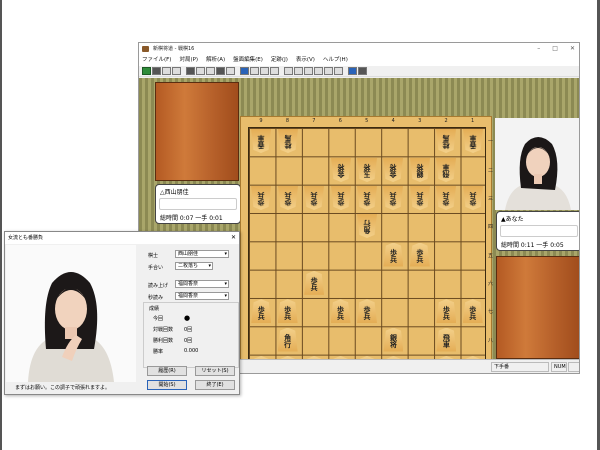 The width and height of the screenshot is (600, 450). What do you see at coordinates (335, 60) in the screenshot?
I see `menu-item-7: ヘルプ(H)` at bounding box center [335, 60].